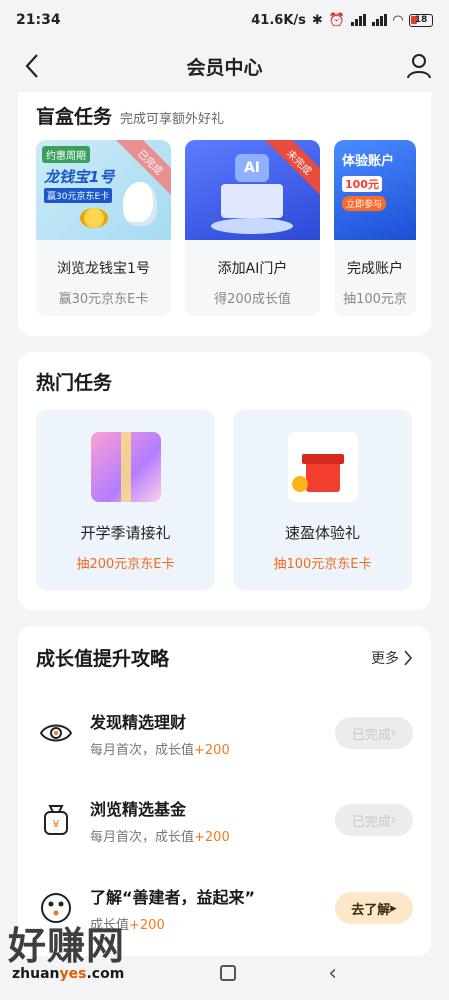 This screenshot has height=1000, width=449. I want to click on battery-level: 18, so click(421, 19).